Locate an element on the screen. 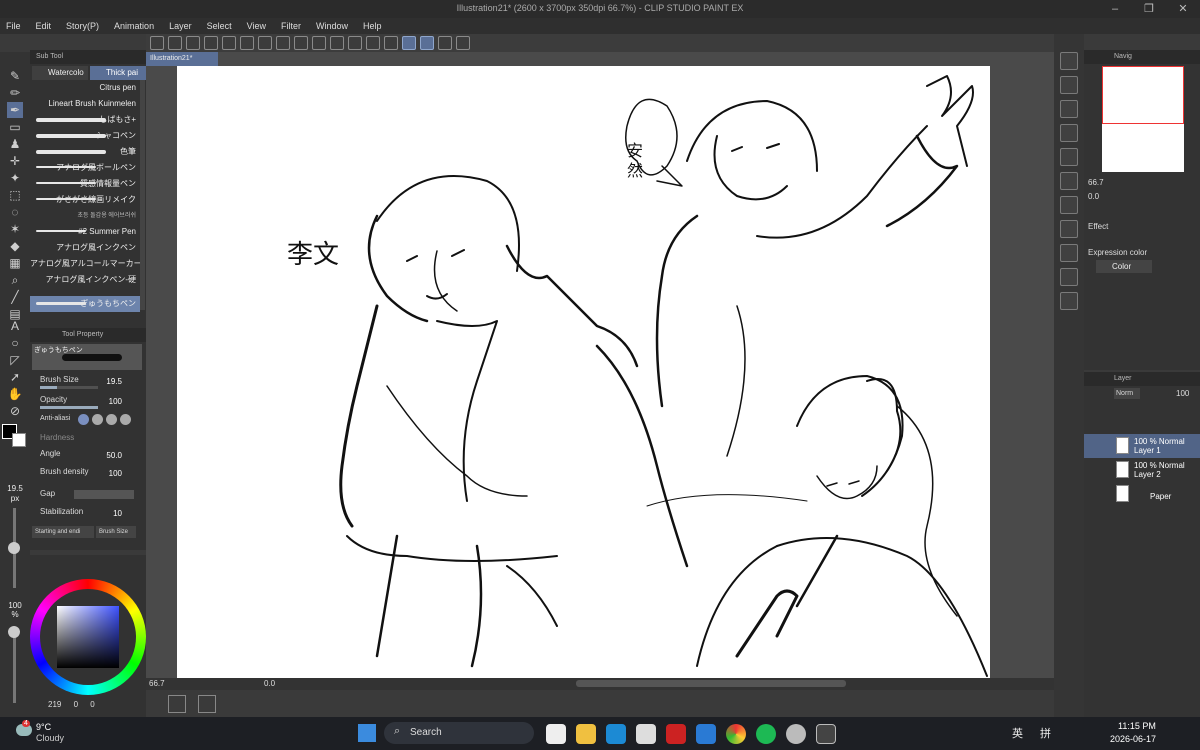  brush-item-12: アナログ風アルコールマーカー II is located at coordinates (85, 264).